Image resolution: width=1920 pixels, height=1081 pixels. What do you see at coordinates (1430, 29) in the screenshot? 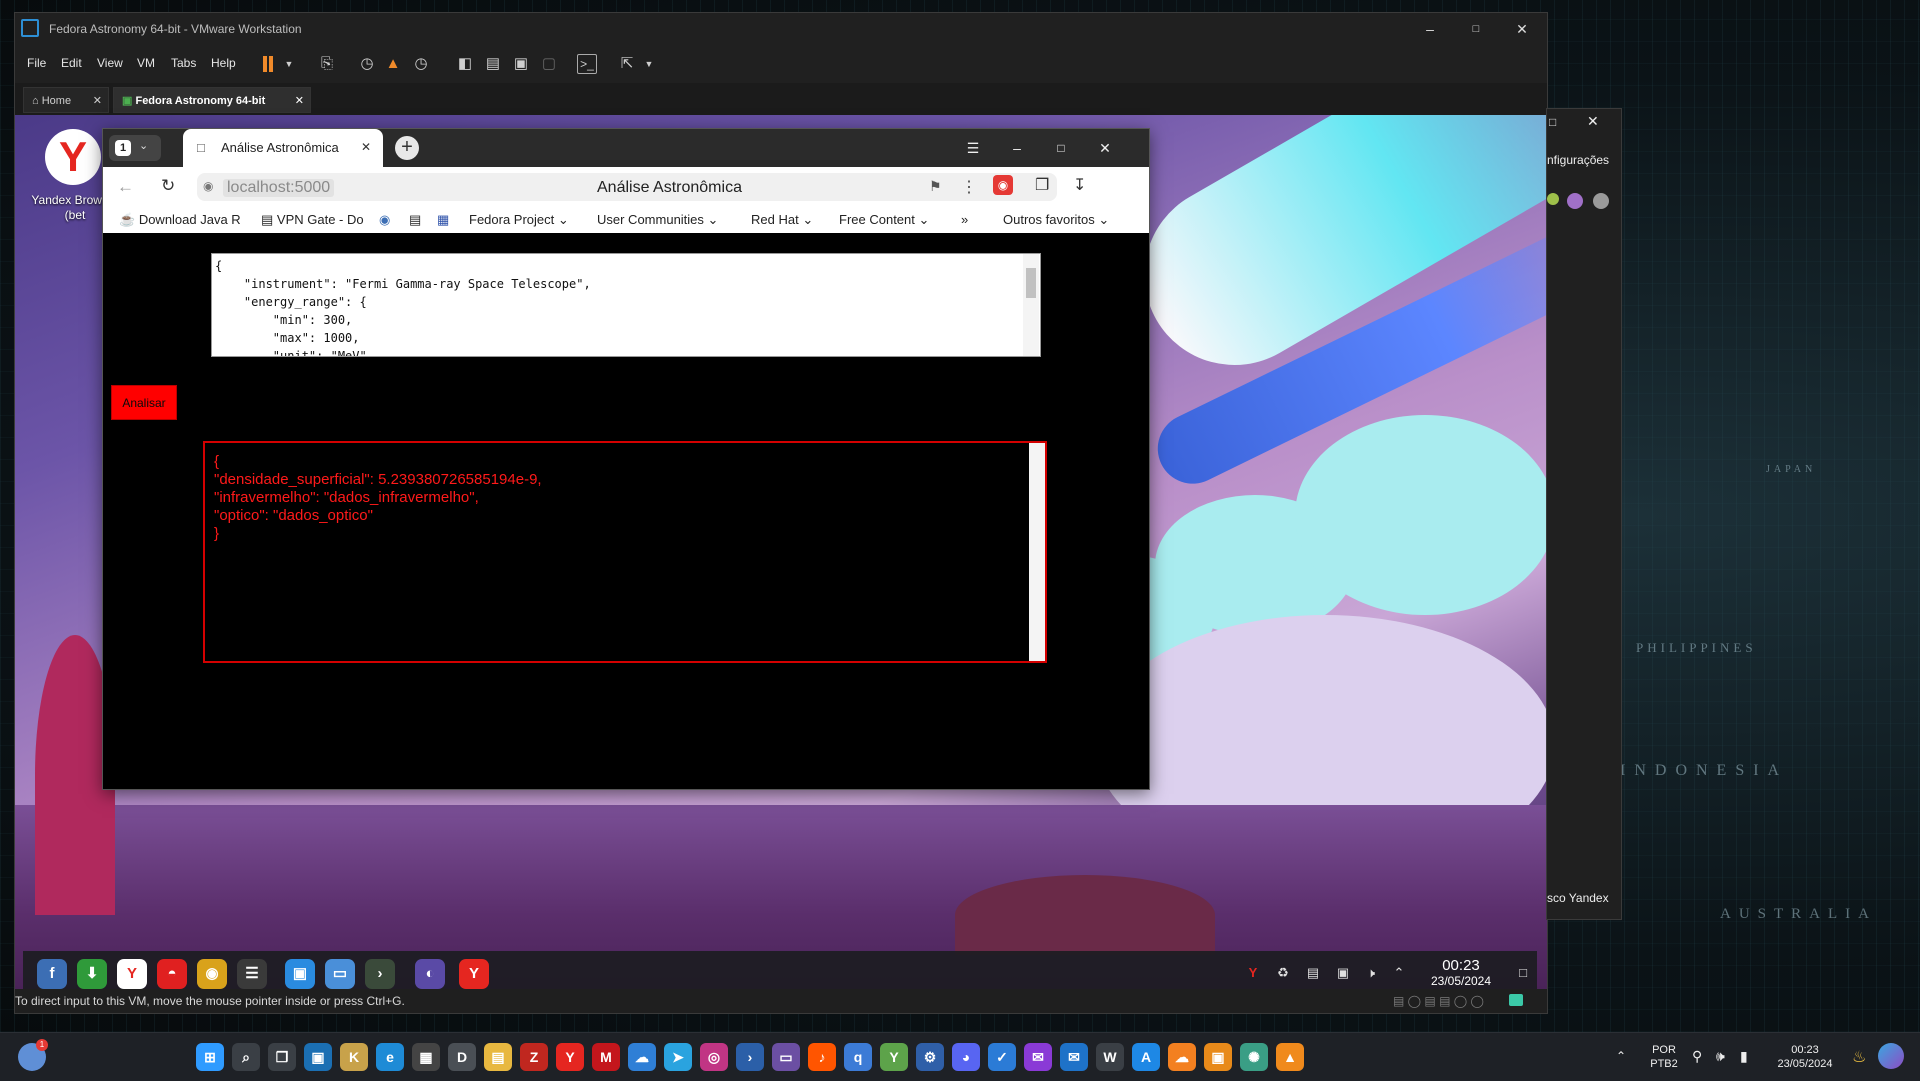
I see `minimize-button: –` at bounding box center [1430, 29].